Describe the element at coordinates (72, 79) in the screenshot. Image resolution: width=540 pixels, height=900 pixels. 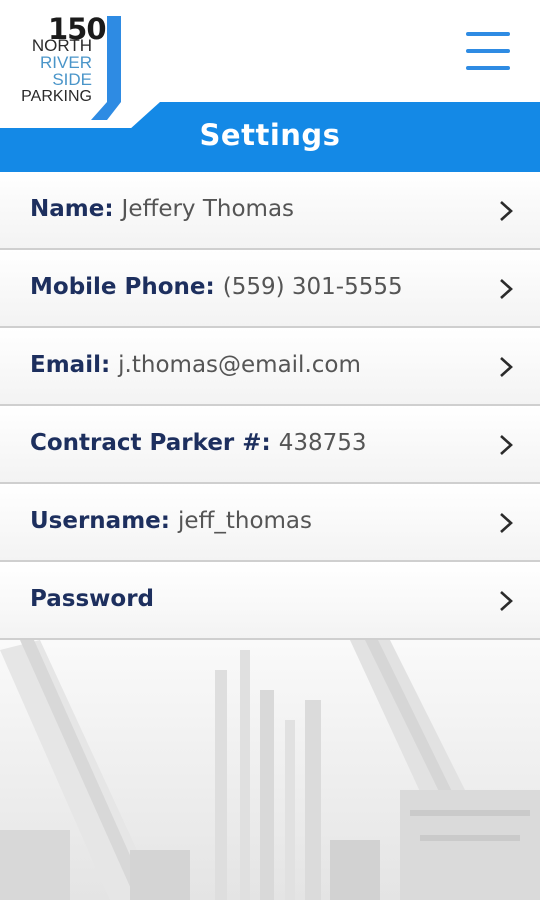
I see `logo-line-side: SIDE` at that location.